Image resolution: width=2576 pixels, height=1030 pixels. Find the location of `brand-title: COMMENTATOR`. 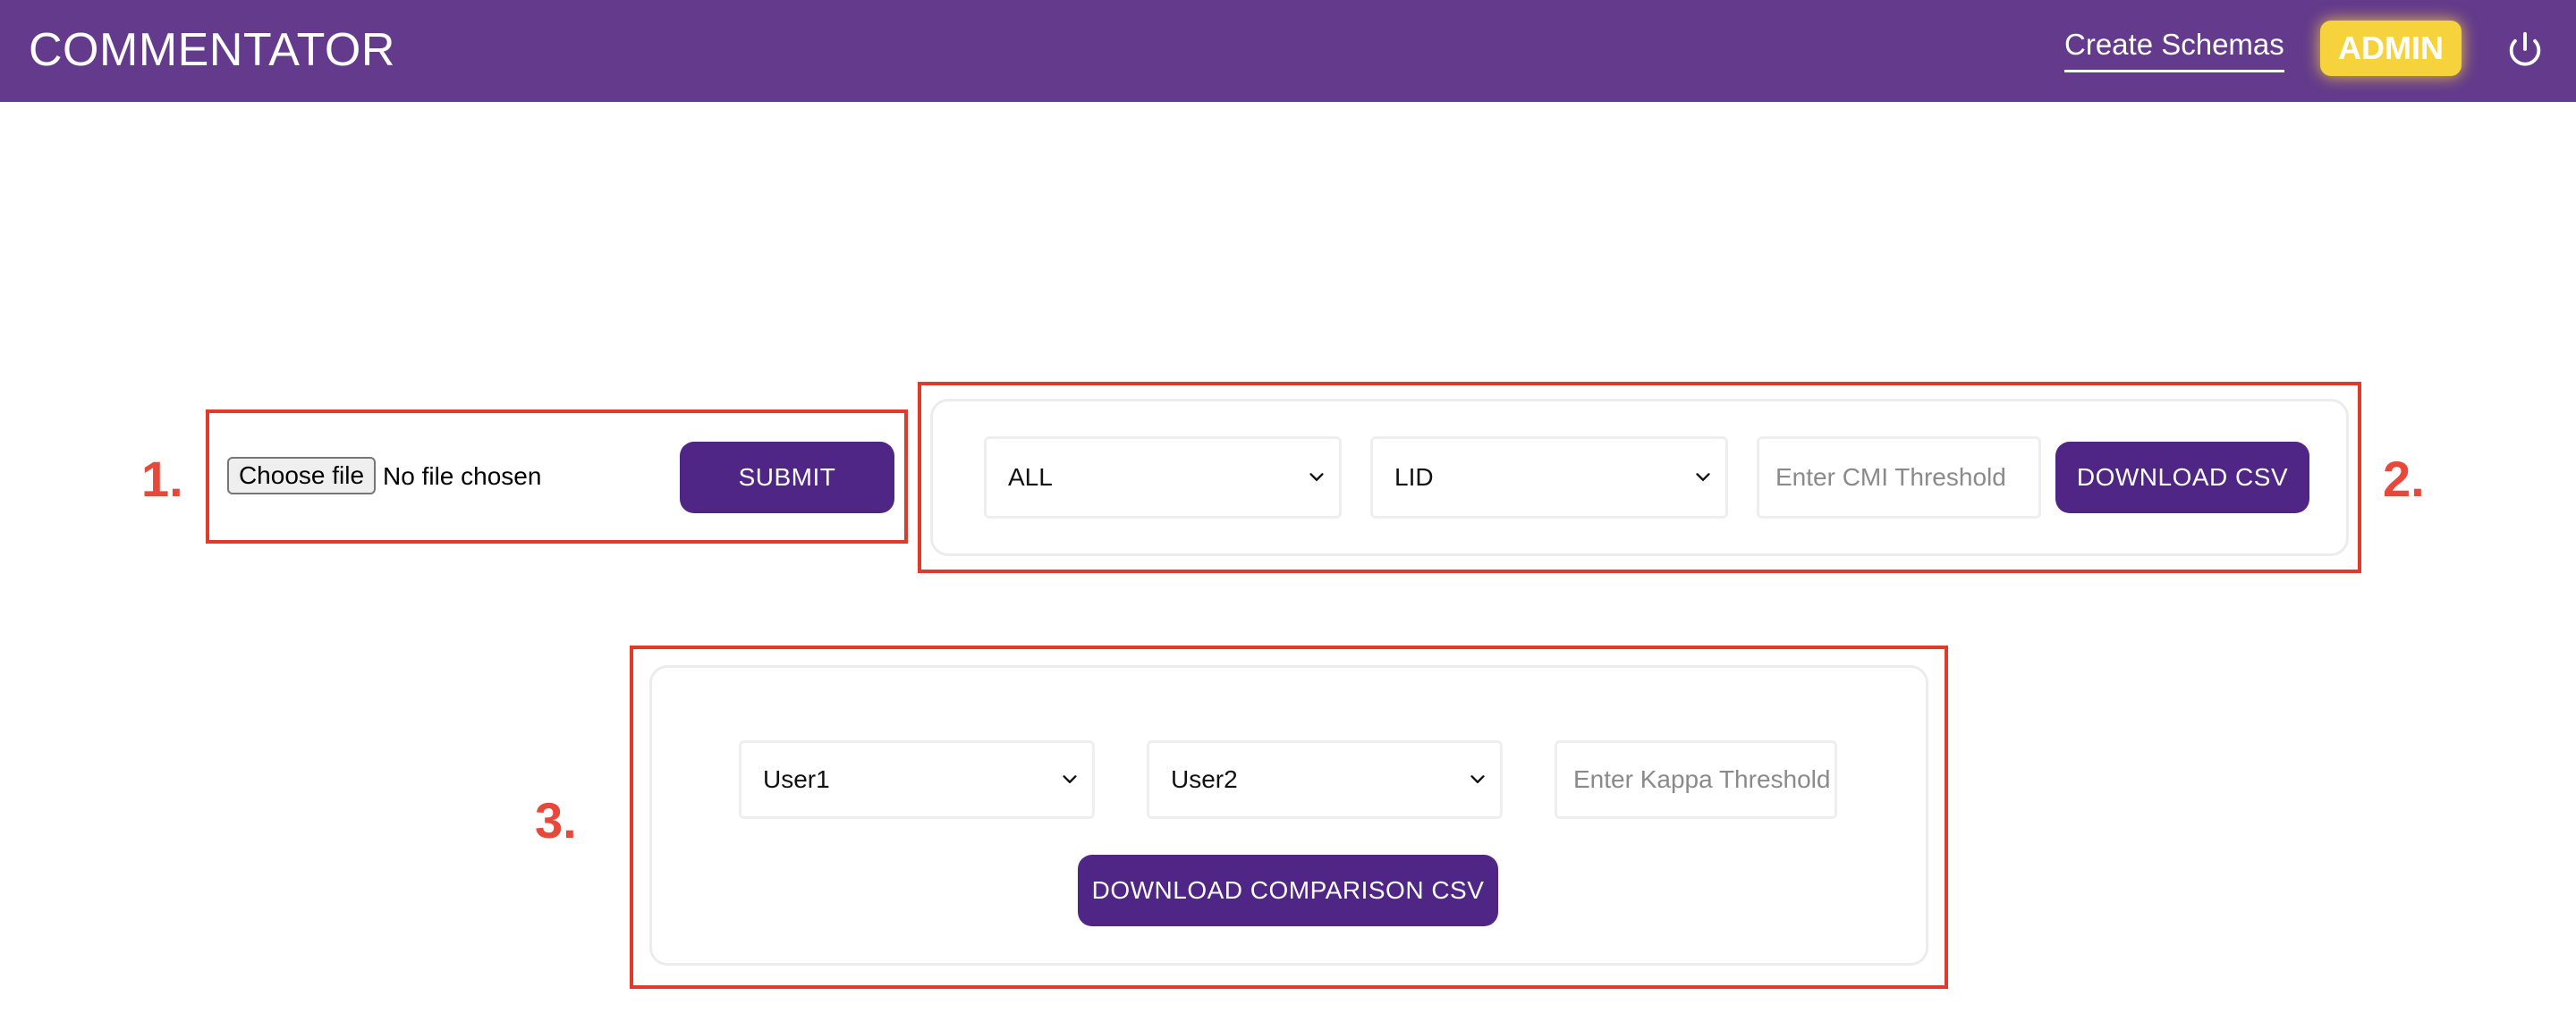

brand-title: COMMENTATOR is located at coordinates (212, 50).